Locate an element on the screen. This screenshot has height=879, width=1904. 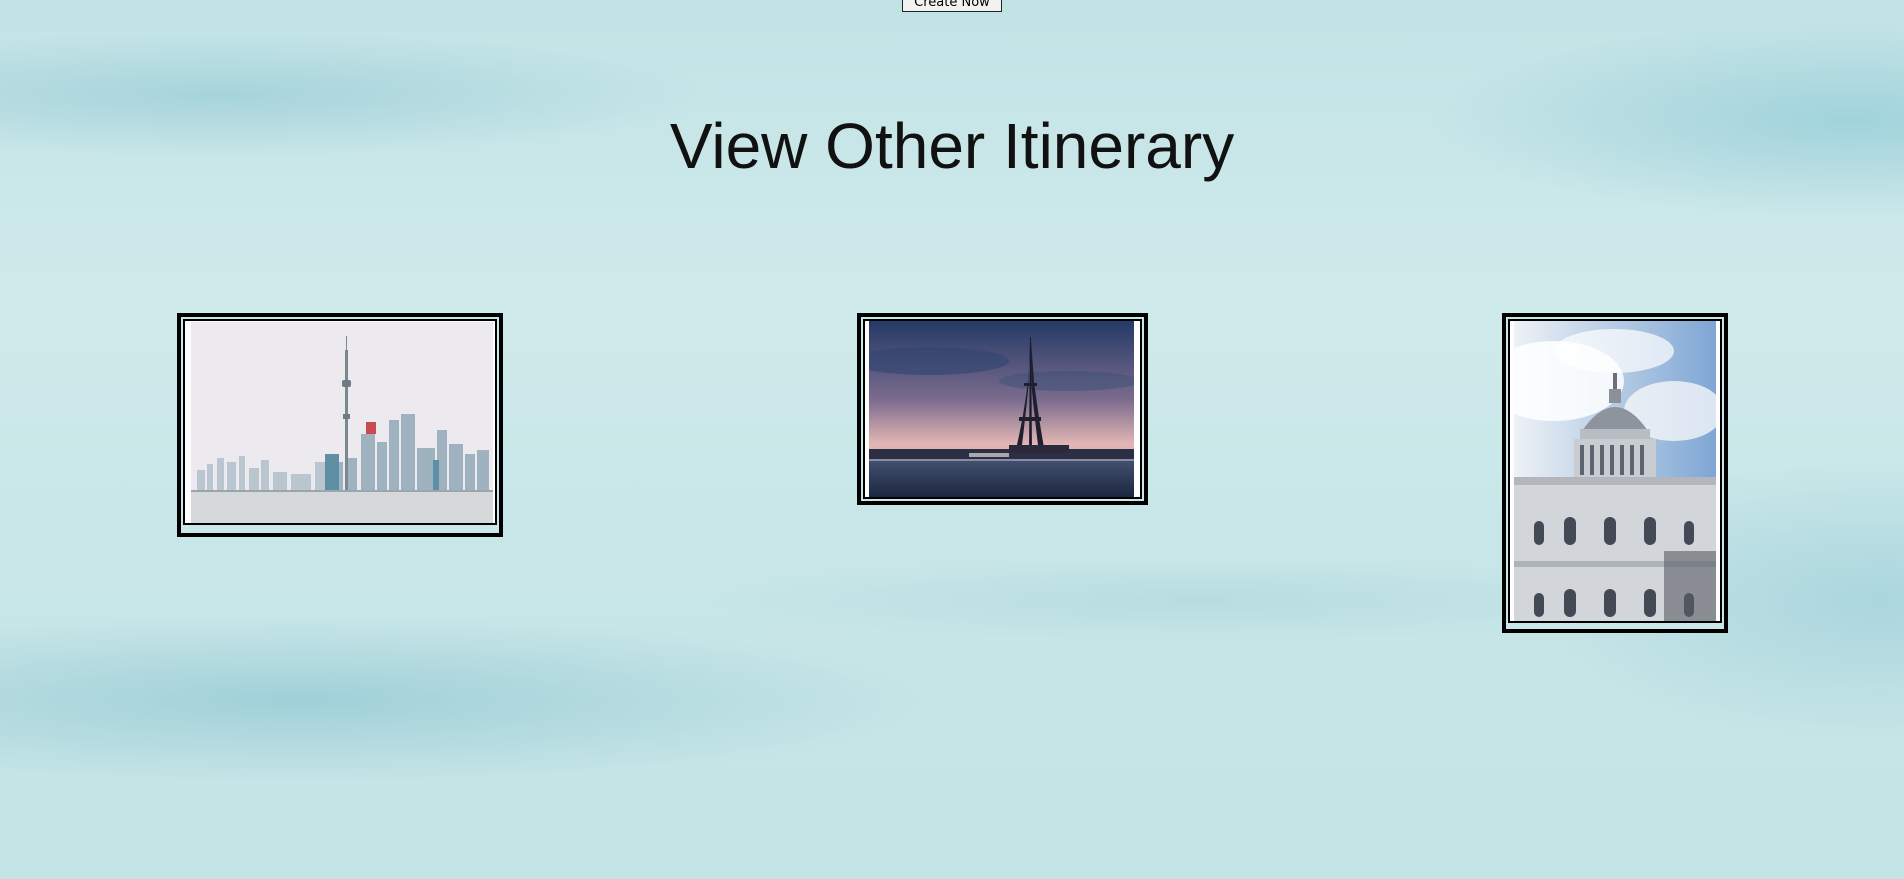
page-title: View Other Itinerary is located at coordinates (952, 146).